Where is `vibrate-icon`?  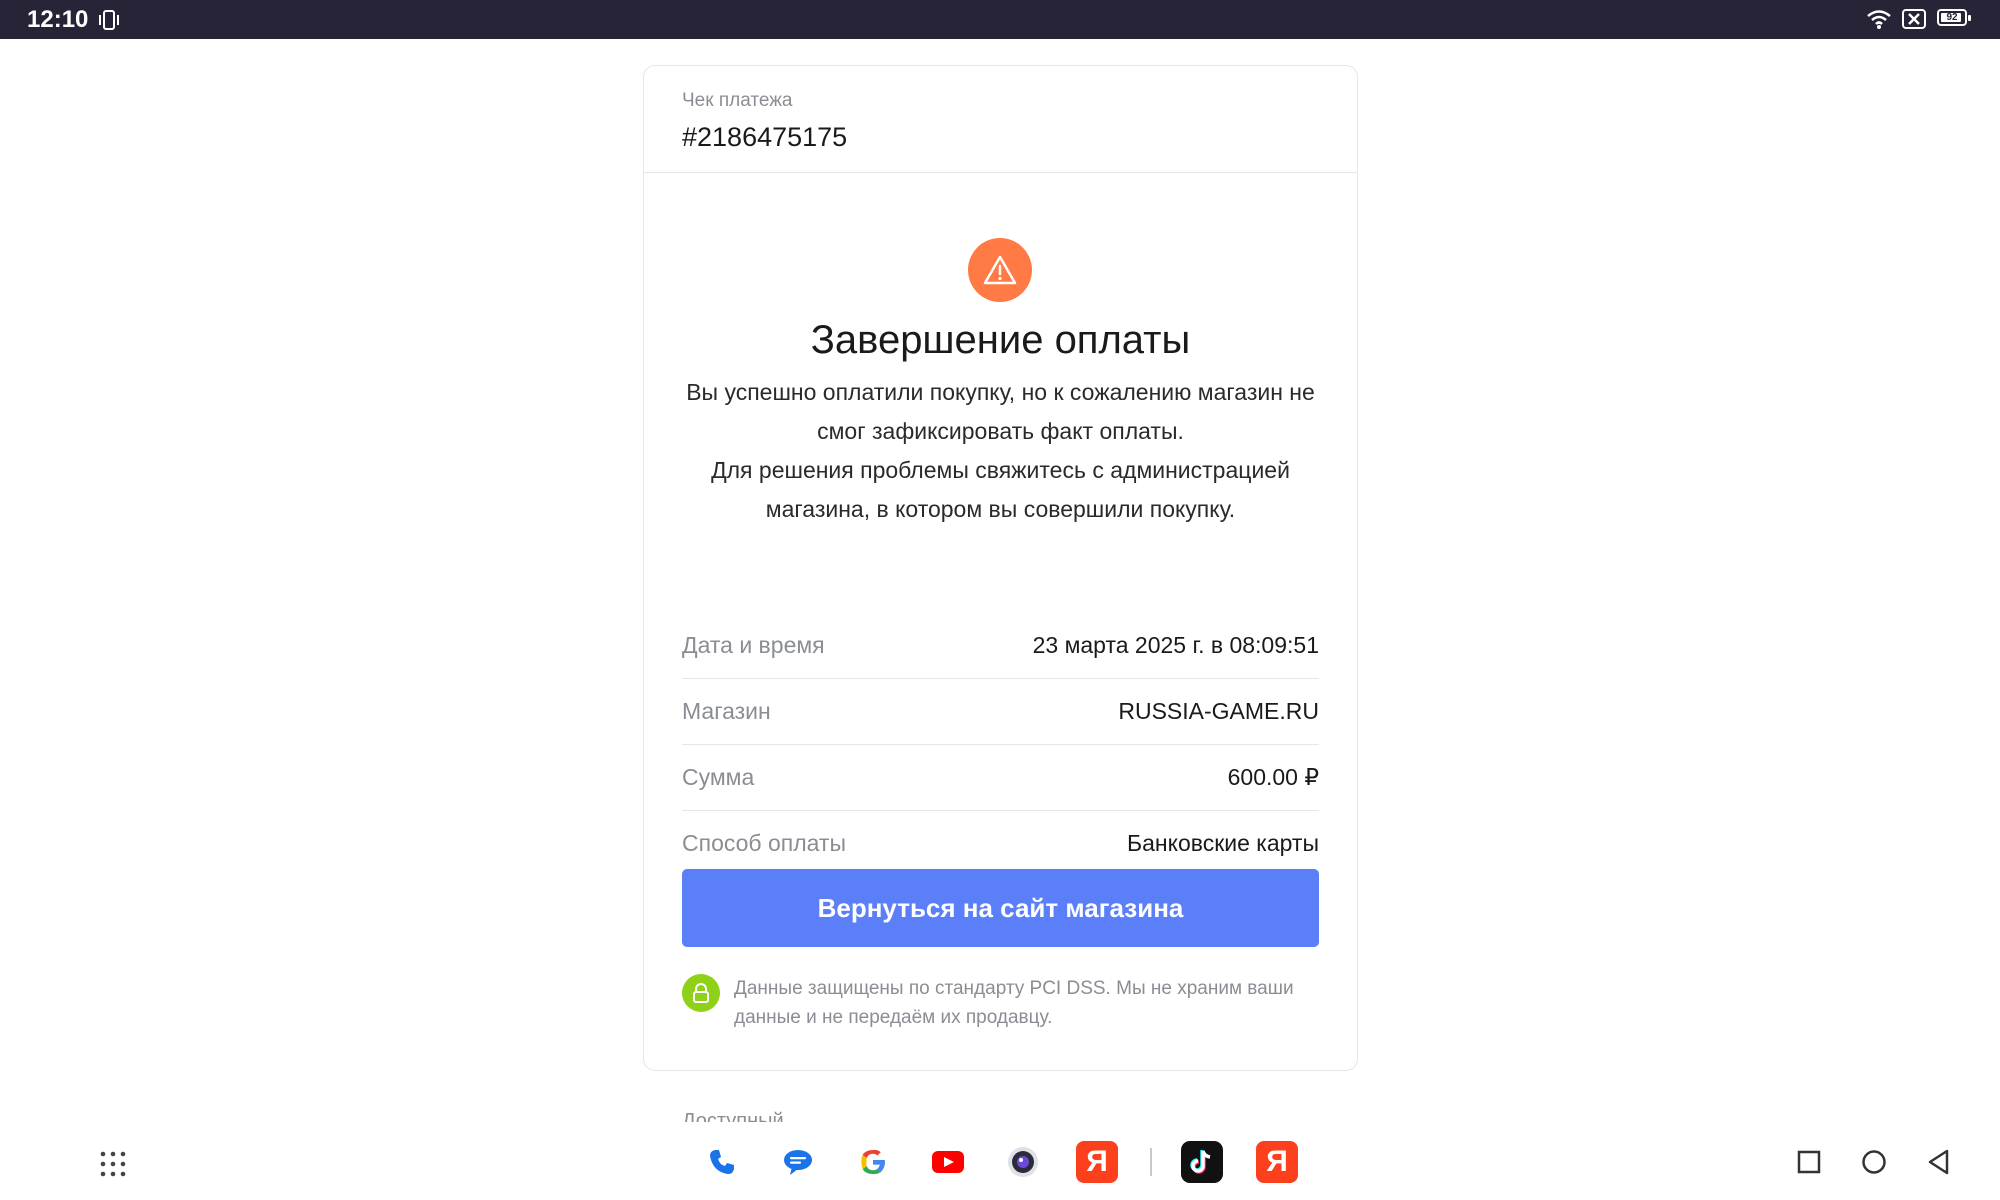 vibrate-icon is located at coordinates (109, 20).